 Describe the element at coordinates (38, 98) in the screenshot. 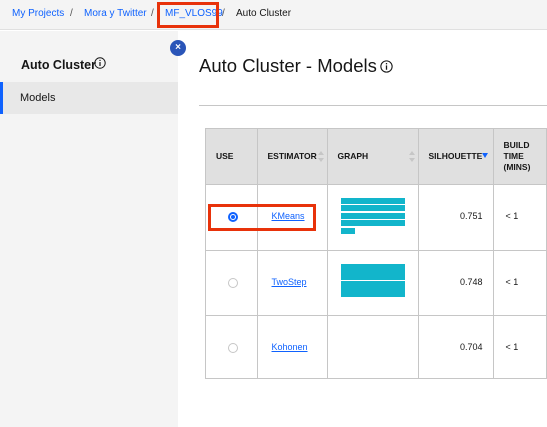

I see `sidebar-item-label: Models` at that location.